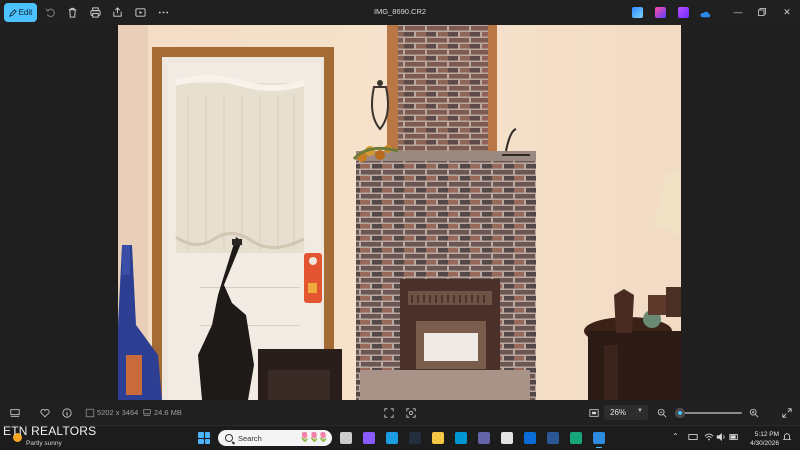  Describe the element at coordinates (400, 412) in the screenshot. I see `status-bar: 5202 x 3464 24.6 MB 26% ▼` at that location.